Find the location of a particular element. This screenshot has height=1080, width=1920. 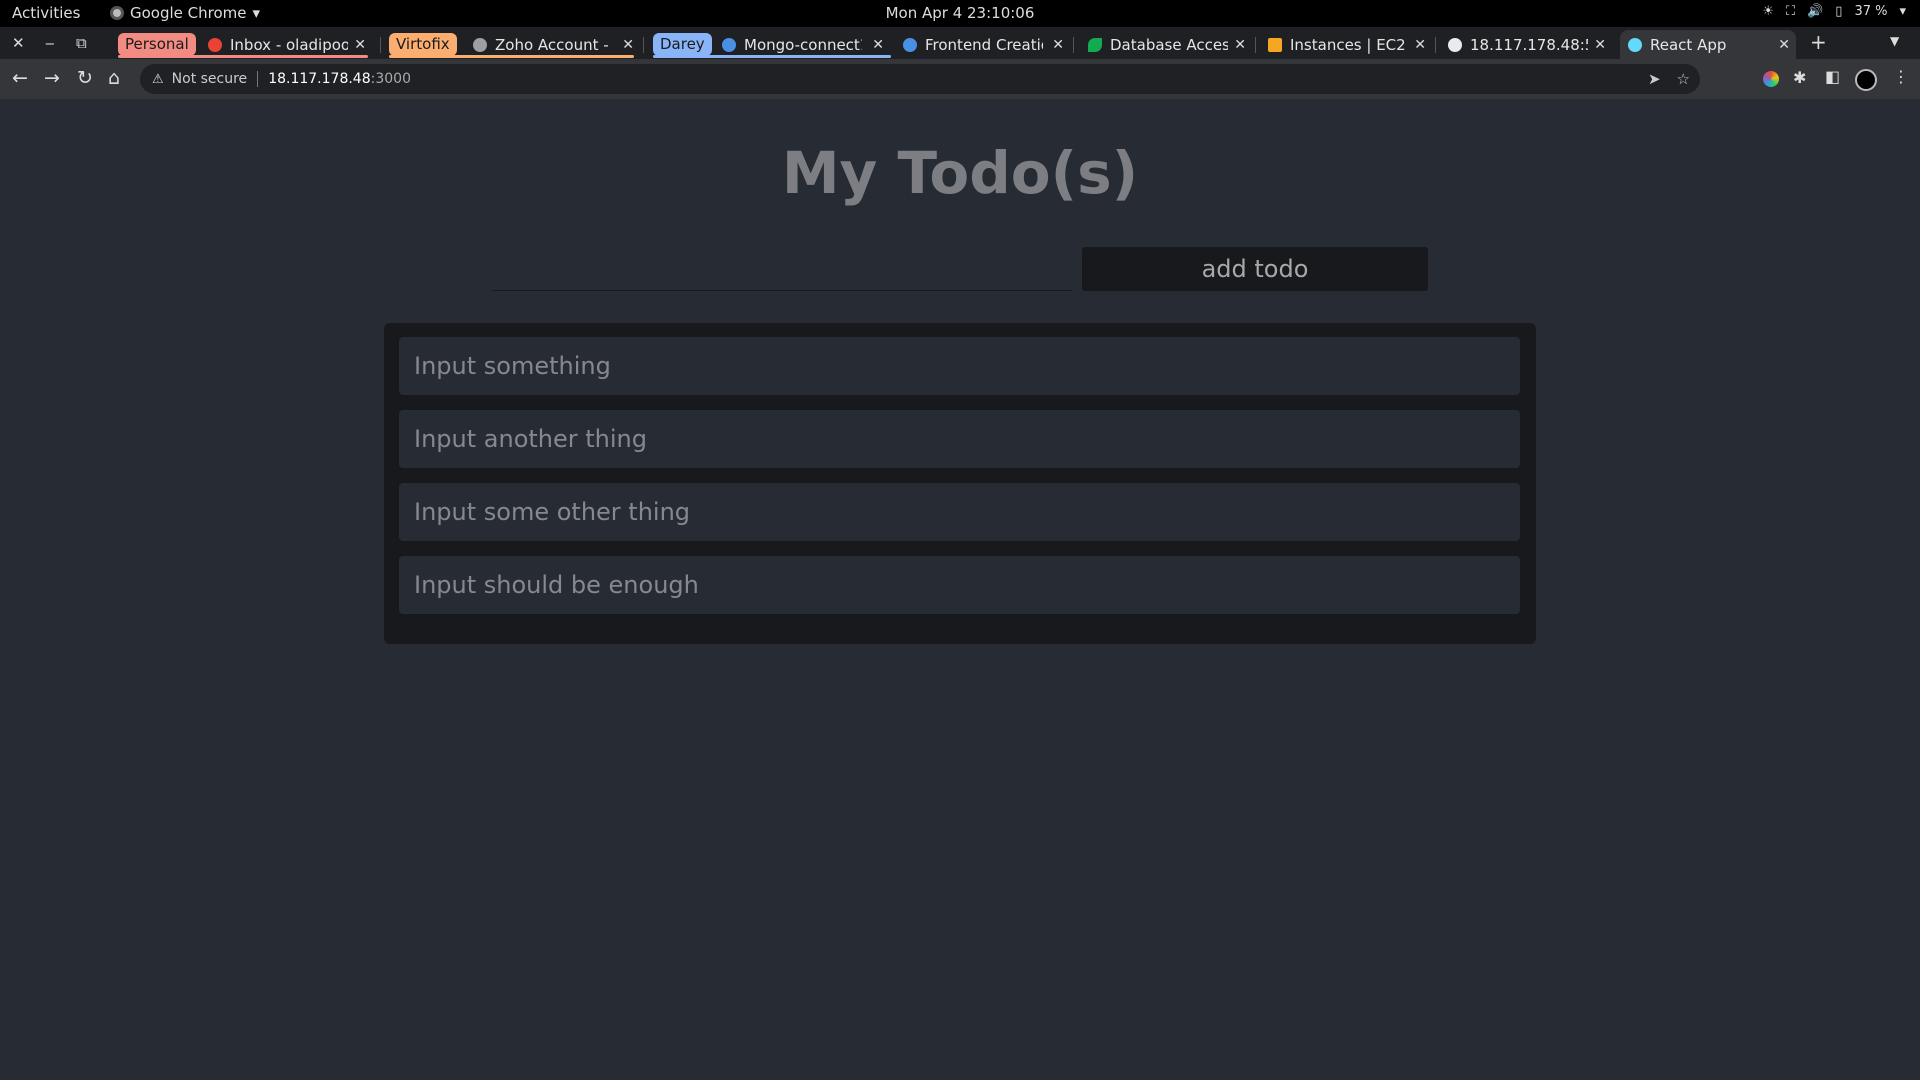

gmail-icon is located at coordinates (215, 44).